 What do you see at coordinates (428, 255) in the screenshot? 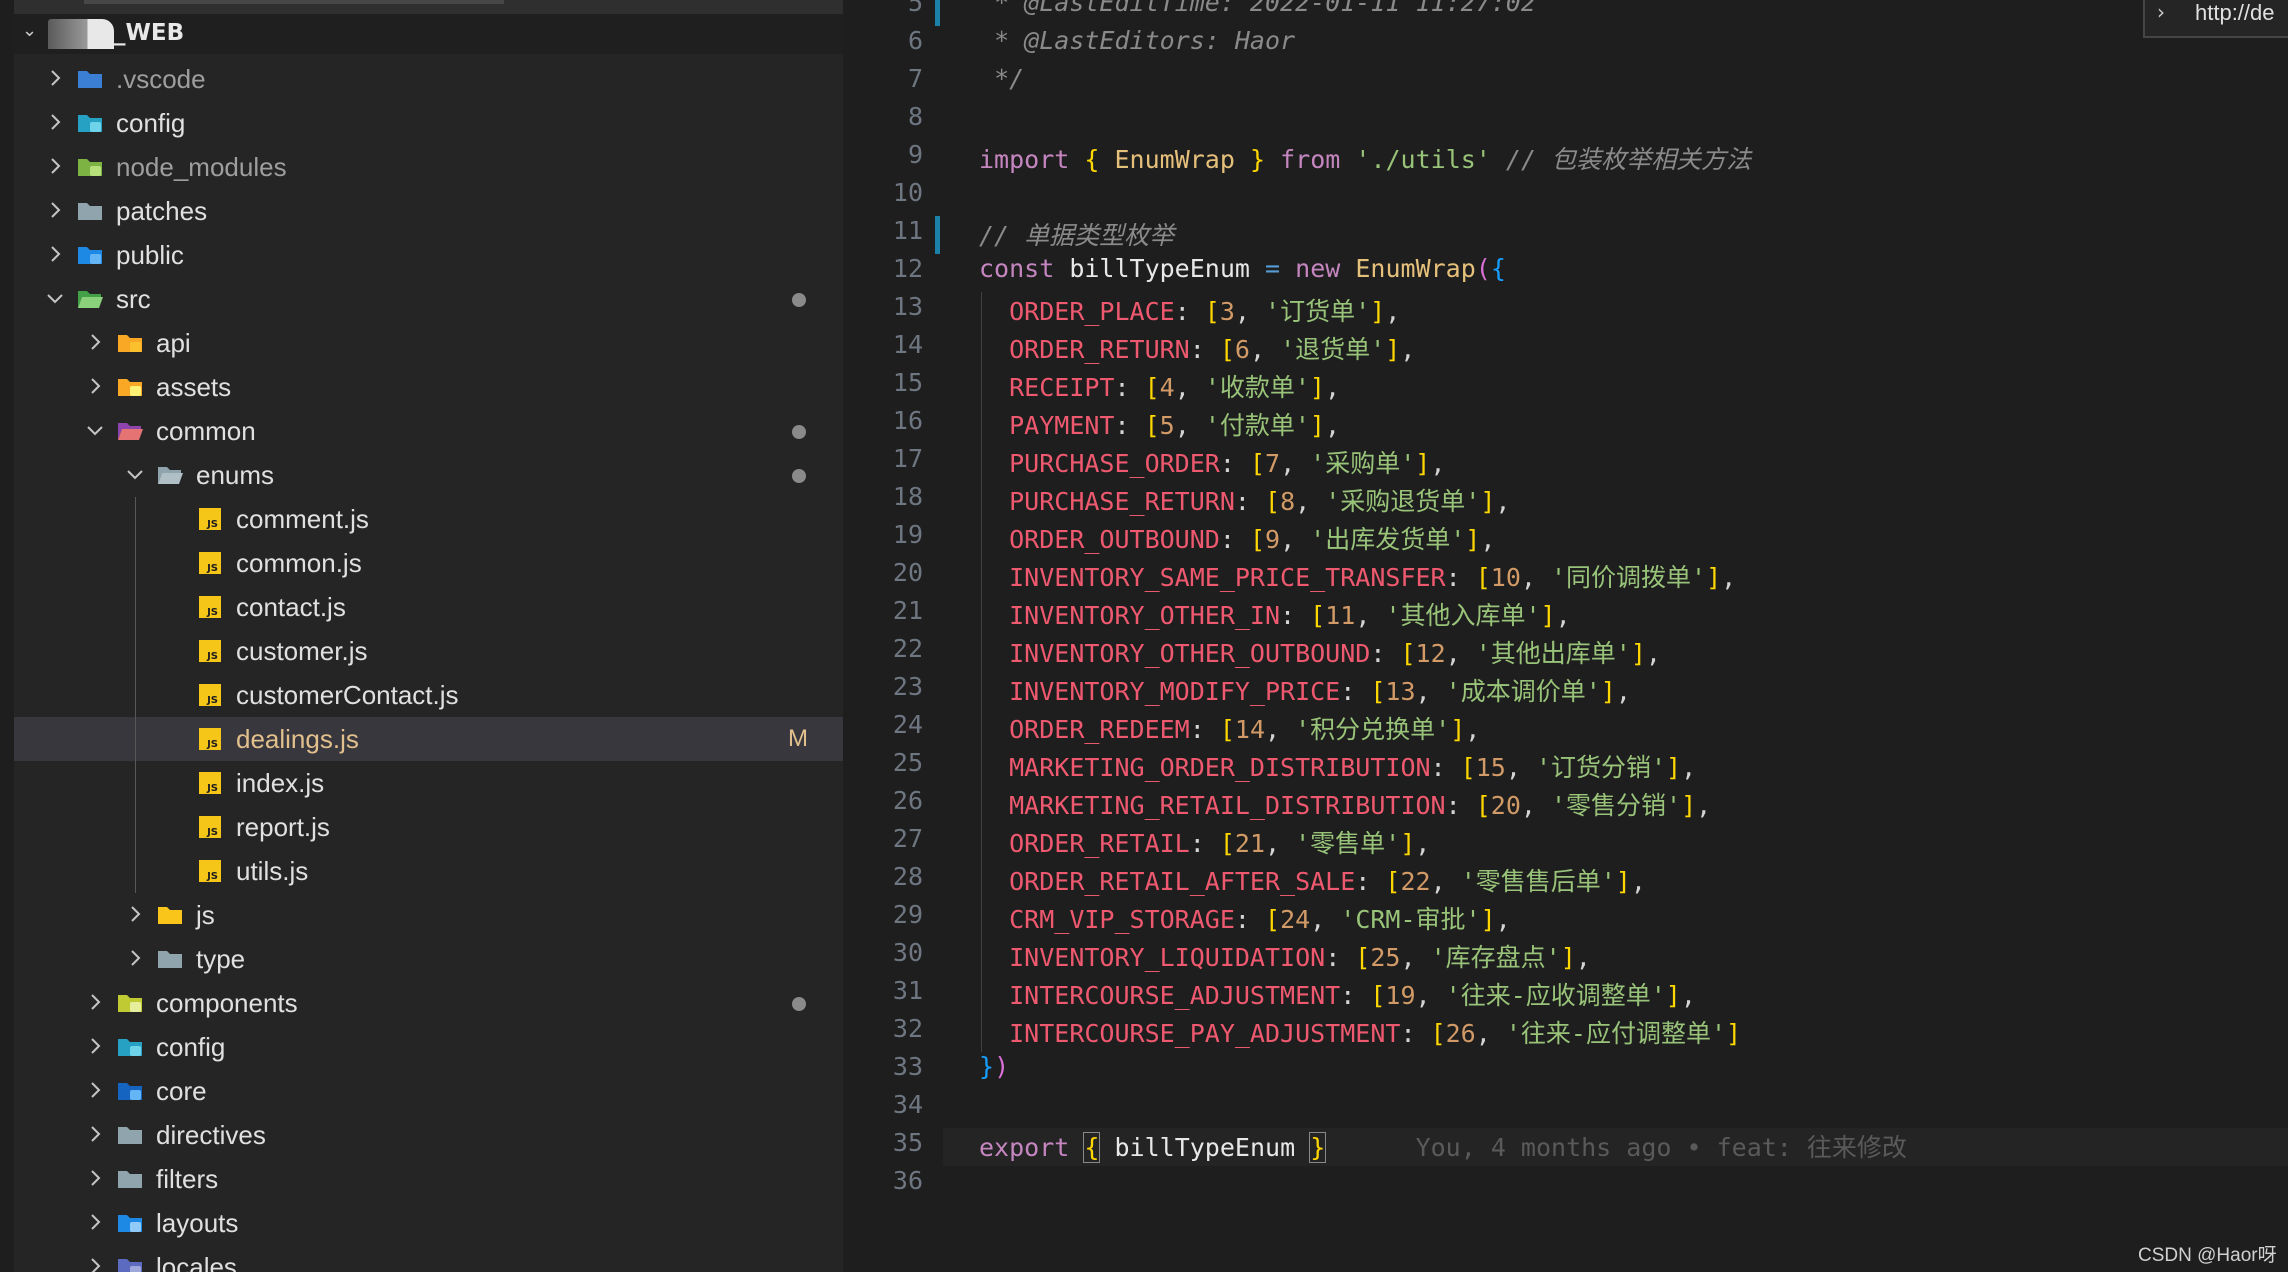
I see `tree-folder-public: public` at bounding box center [428, 255].